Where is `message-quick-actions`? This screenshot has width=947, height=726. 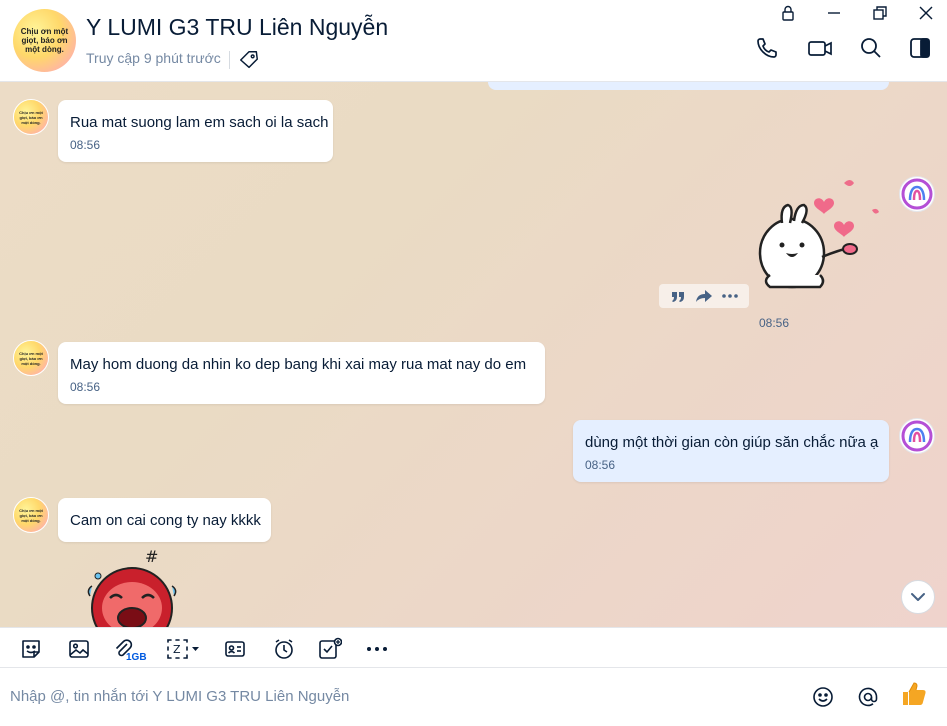
message-quick-actions is located at coordinates (704, 296).